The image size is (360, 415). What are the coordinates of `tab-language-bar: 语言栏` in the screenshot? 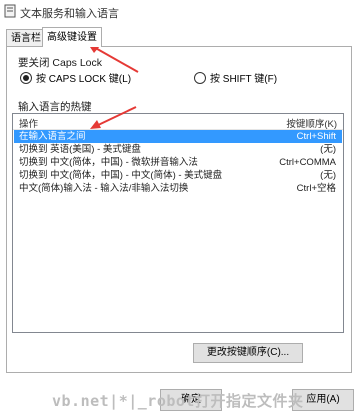 It's located at (26, 38).